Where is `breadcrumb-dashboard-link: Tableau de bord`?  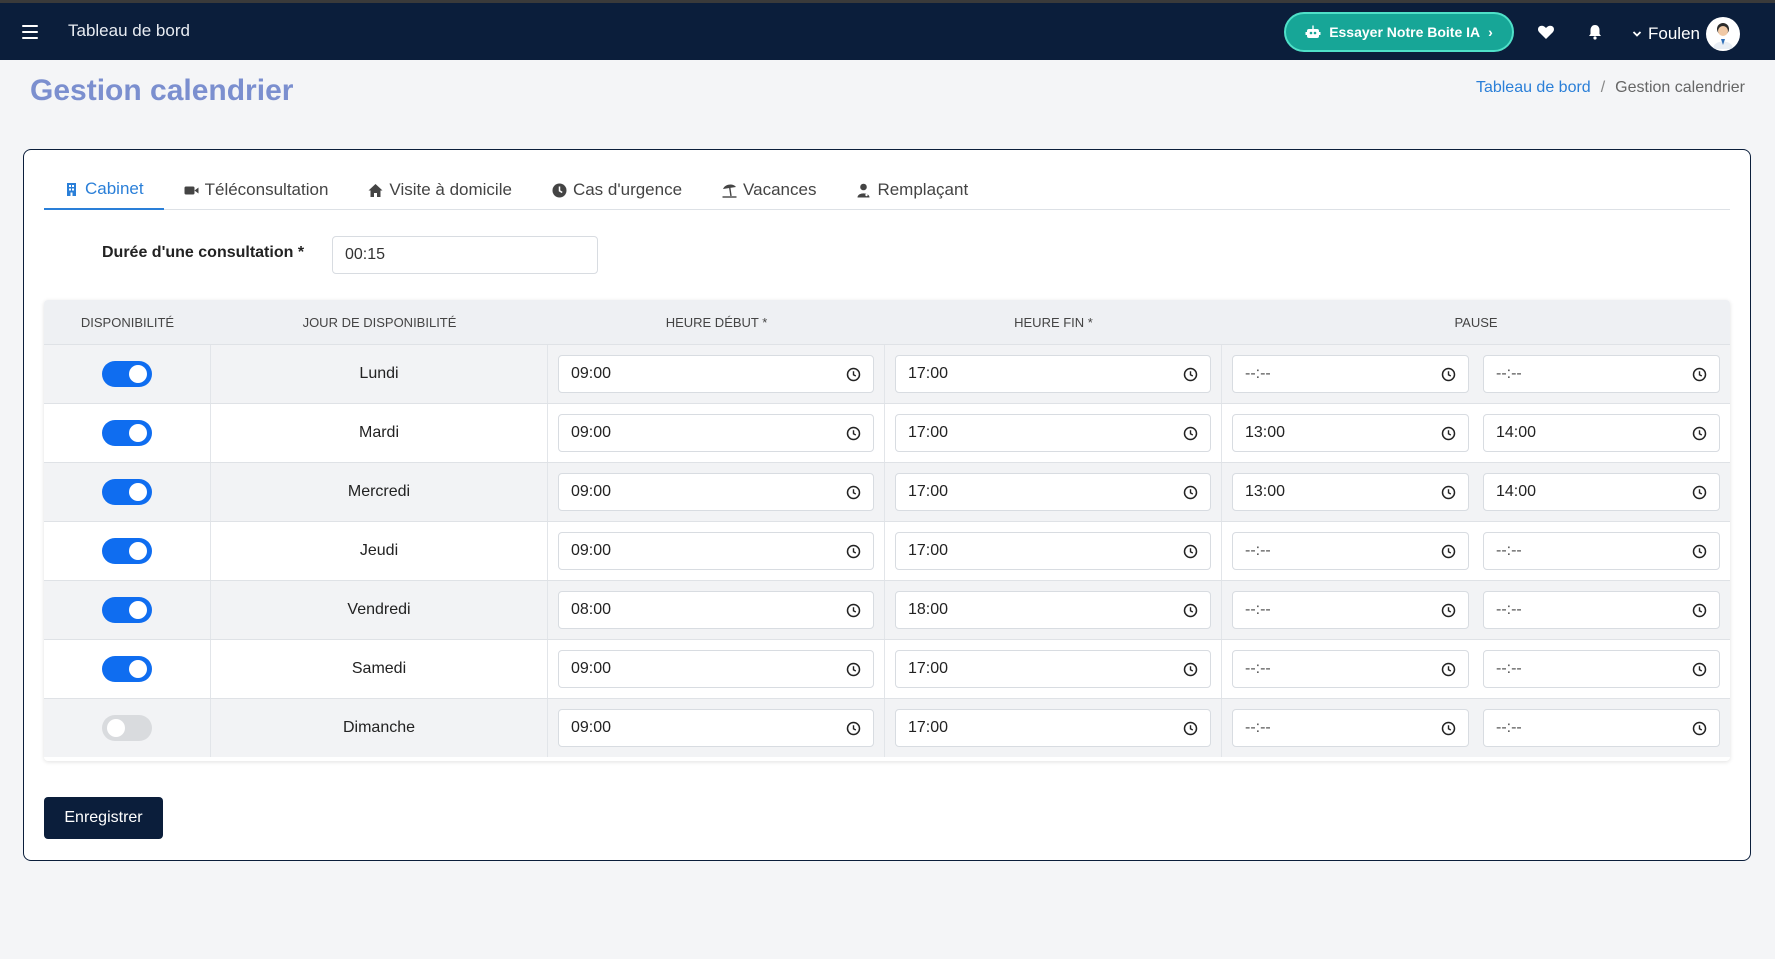 breadcrumb-dashboard-link: Tableau de bord is located at coordinates (1533, 88).